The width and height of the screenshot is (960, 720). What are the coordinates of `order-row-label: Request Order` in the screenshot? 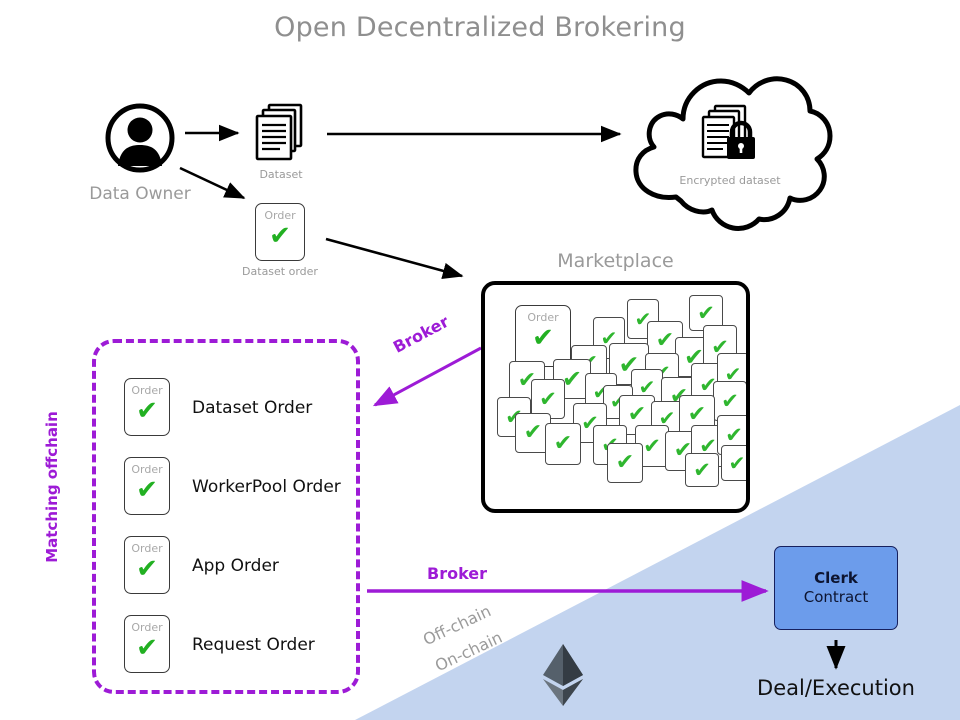 It's located at (253, 645).